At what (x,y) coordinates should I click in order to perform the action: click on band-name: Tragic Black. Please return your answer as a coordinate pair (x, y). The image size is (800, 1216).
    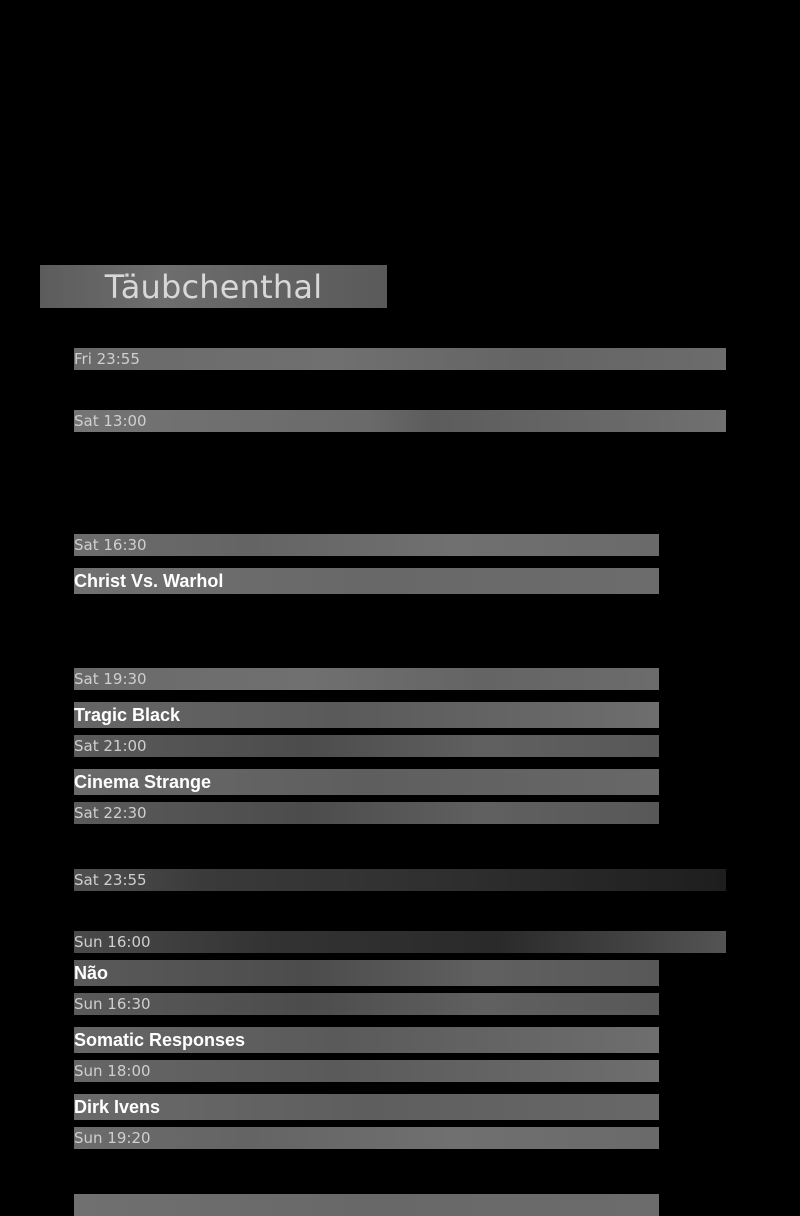
    Looking at the image, I should click on (366, 715).